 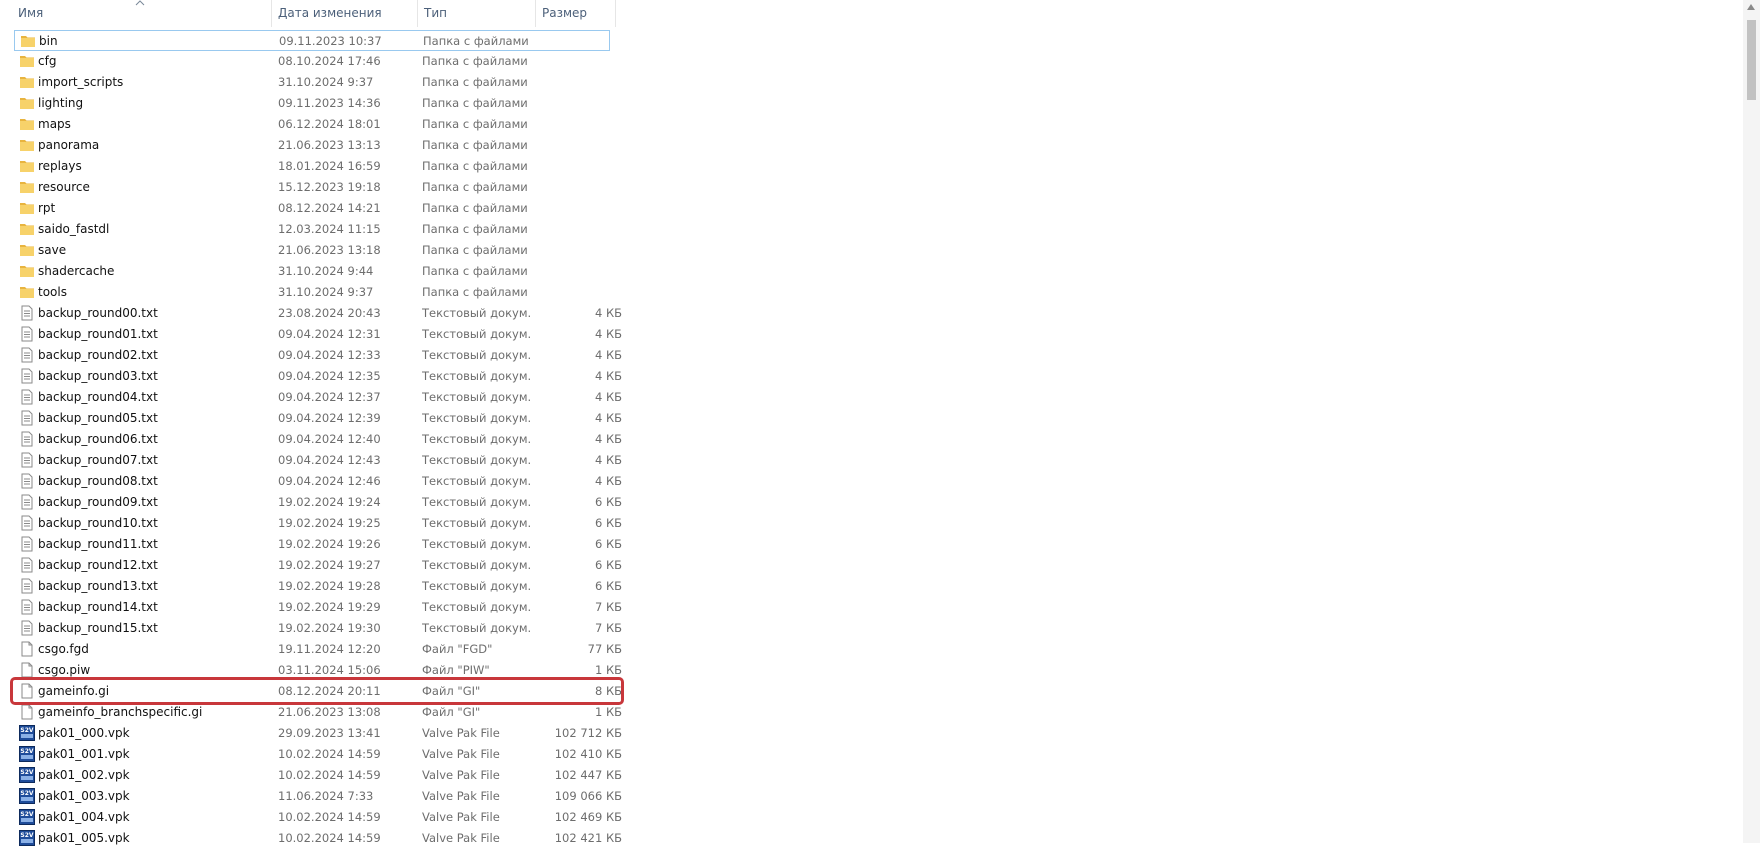 What do you see at coordinates (98, 355) in the screenshot?
I see `file-name: backup_round02.txt` at bounding box center [98, 355].